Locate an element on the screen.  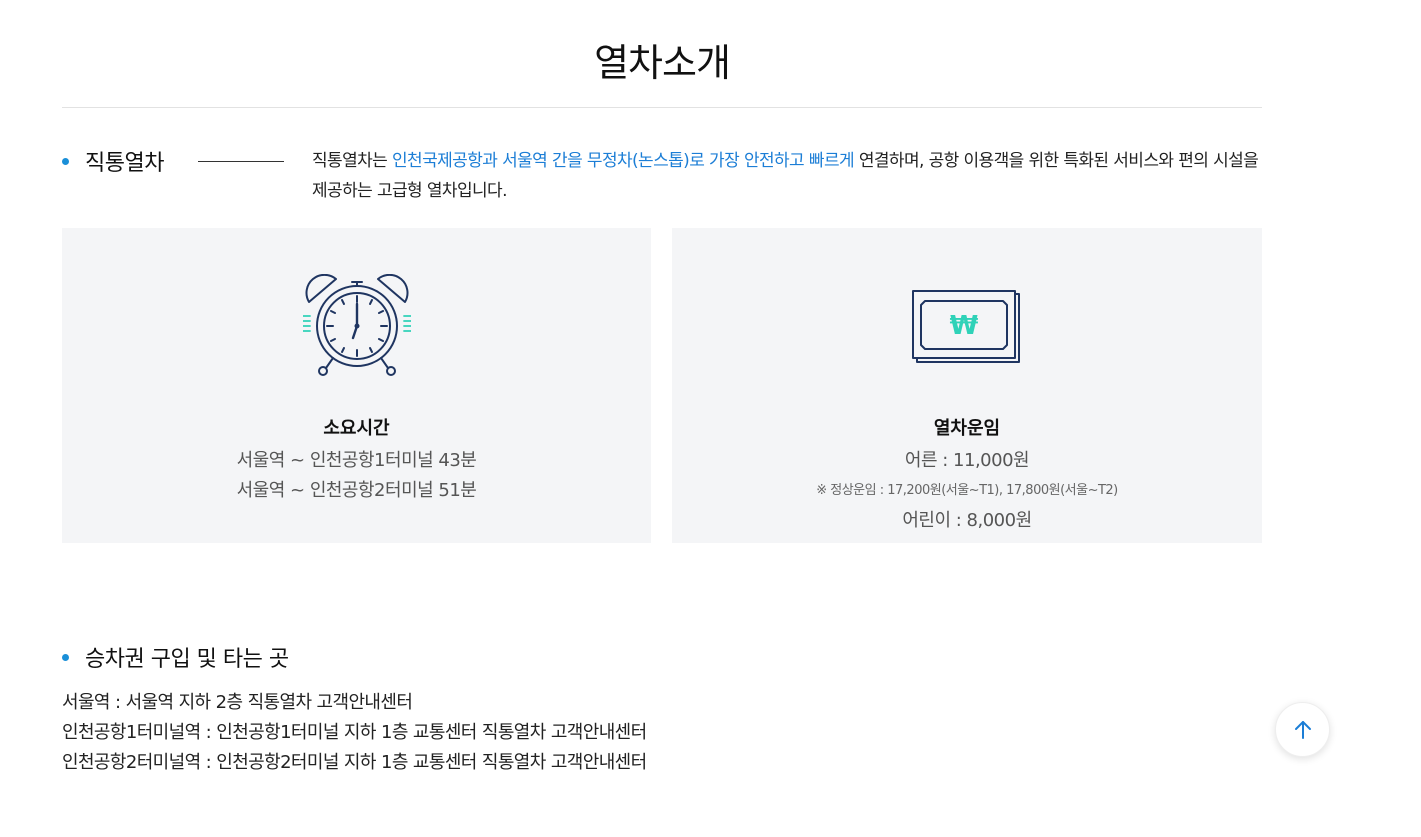
intro-prefix: 직통열차는 is located at coordinates (352, 161).